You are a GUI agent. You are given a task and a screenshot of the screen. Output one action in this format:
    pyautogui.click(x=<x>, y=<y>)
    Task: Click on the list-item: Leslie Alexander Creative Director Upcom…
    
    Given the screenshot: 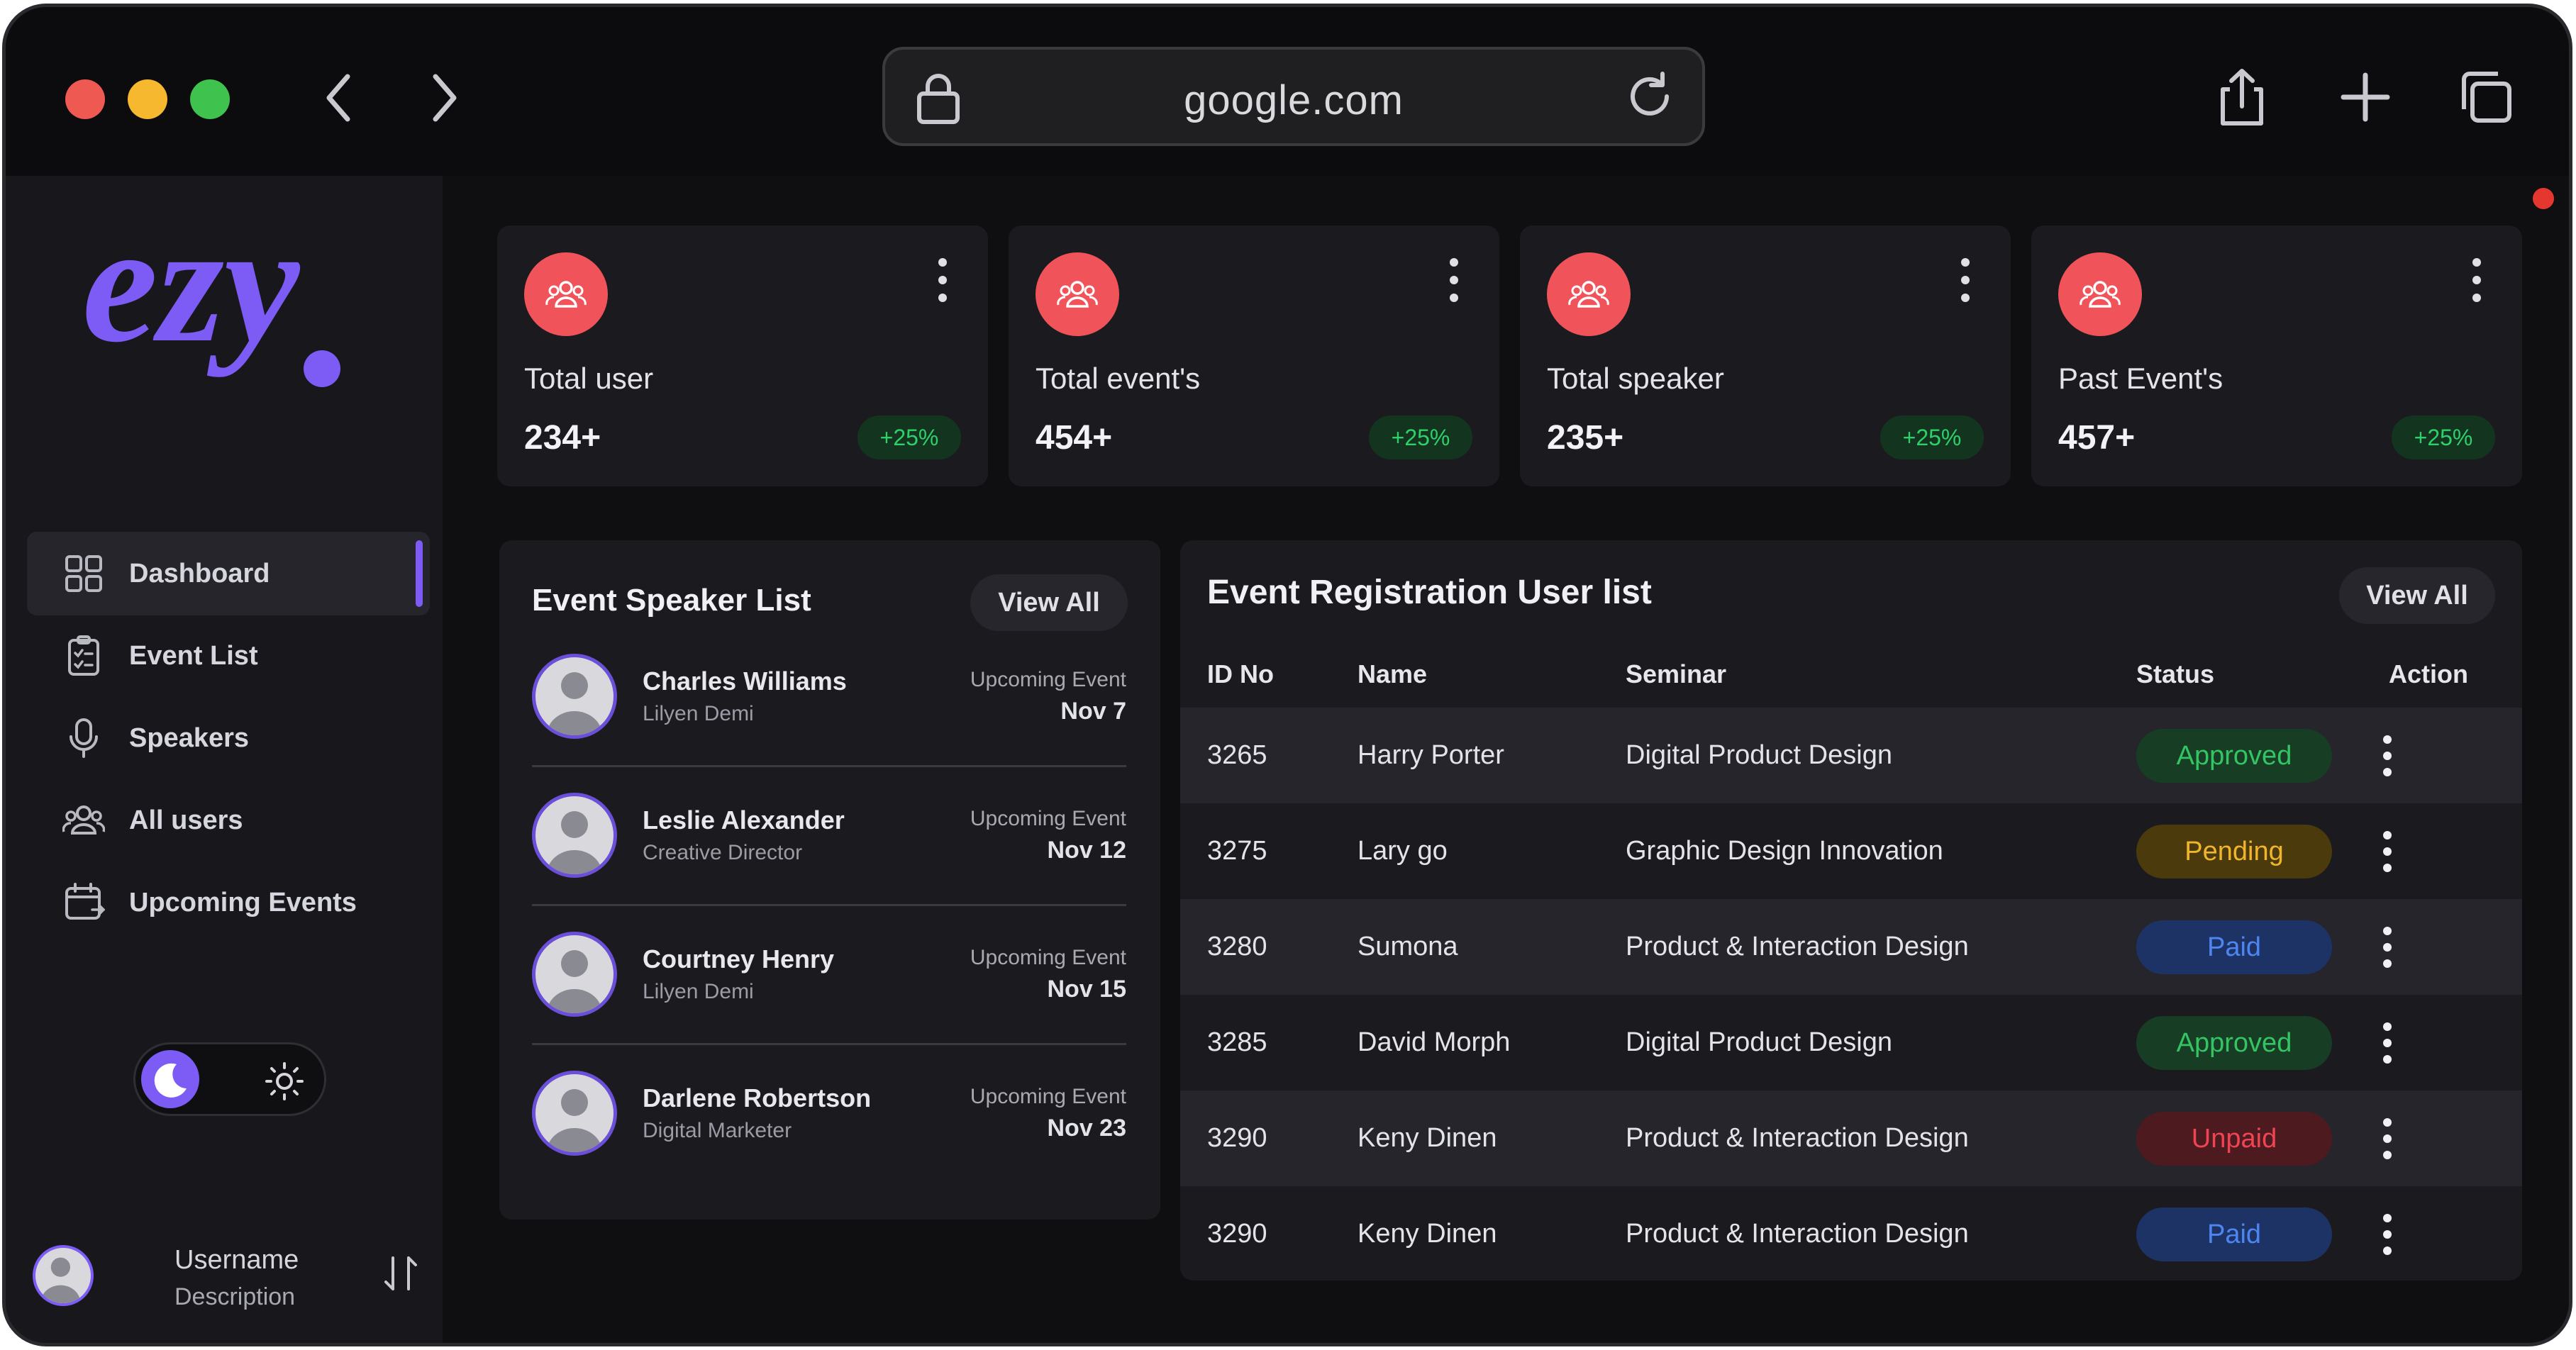 What is the action you would take?
    pyautogui.click(x=829, y=836)
    